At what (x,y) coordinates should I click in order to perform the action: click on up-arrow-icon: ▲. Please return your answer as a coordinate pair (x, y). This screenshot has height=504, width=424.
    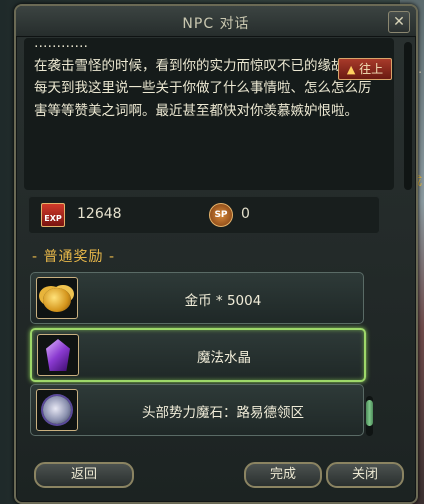
    Looking at the image, I should click on (351, 69).